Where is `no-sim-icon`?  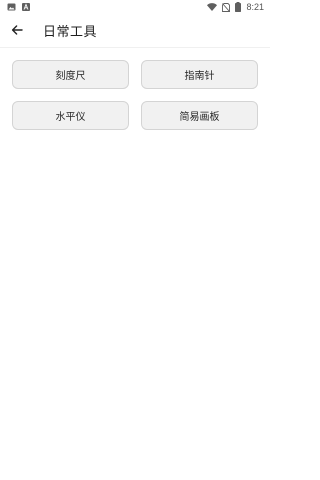
no-sim-icon is located at coordinates (226, 7).